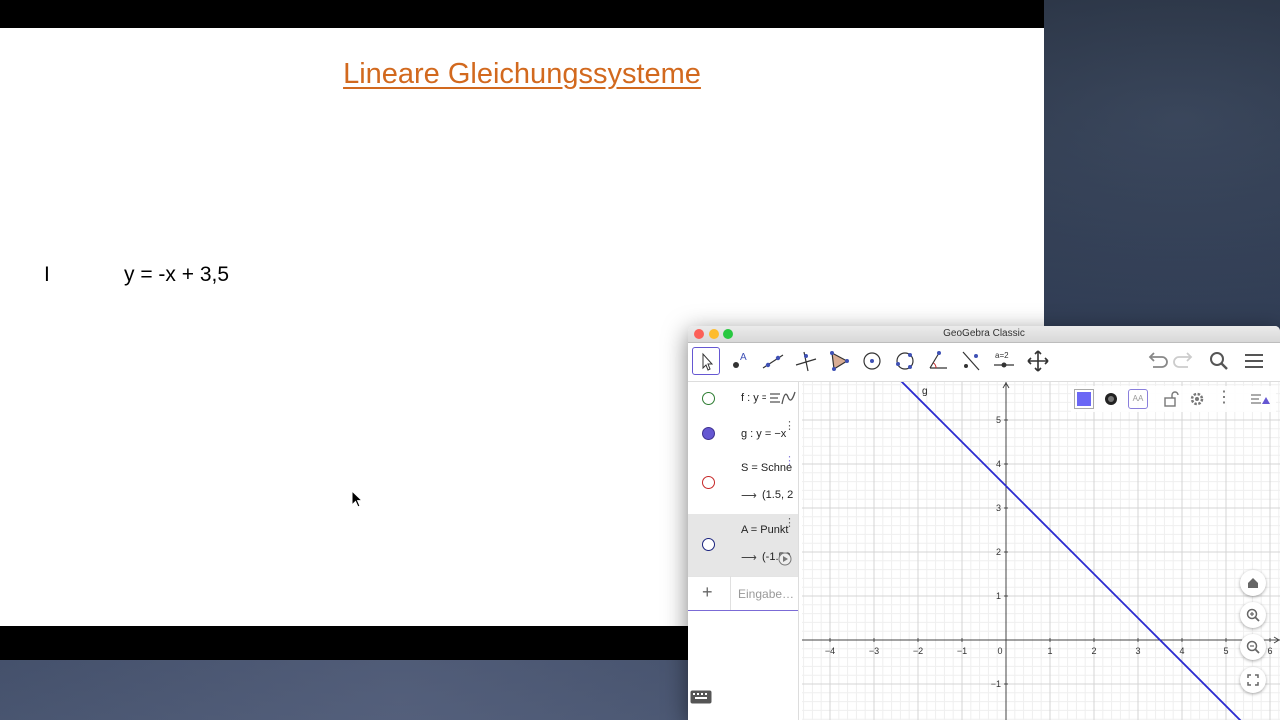  What do you see at coordinates (743, 399) in the screenshot?
I see `algebra-row-f: f : y =` at bounding box center [743, 399].